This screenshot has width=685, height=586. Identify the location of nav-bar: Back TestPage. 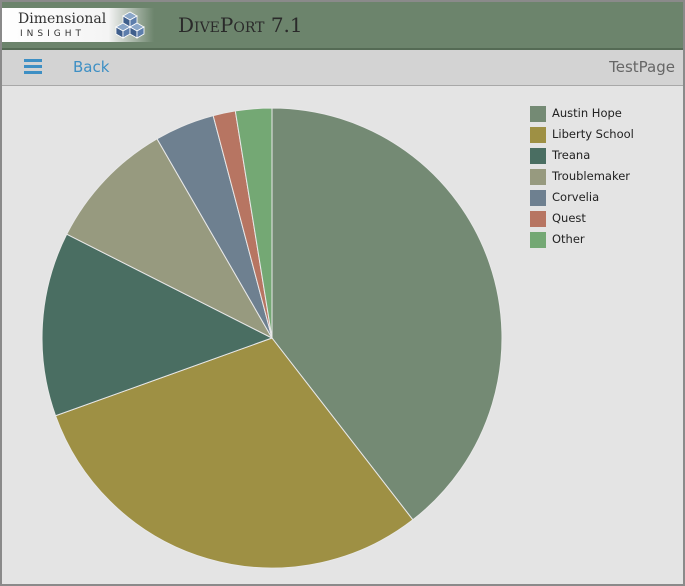
(342, 68).